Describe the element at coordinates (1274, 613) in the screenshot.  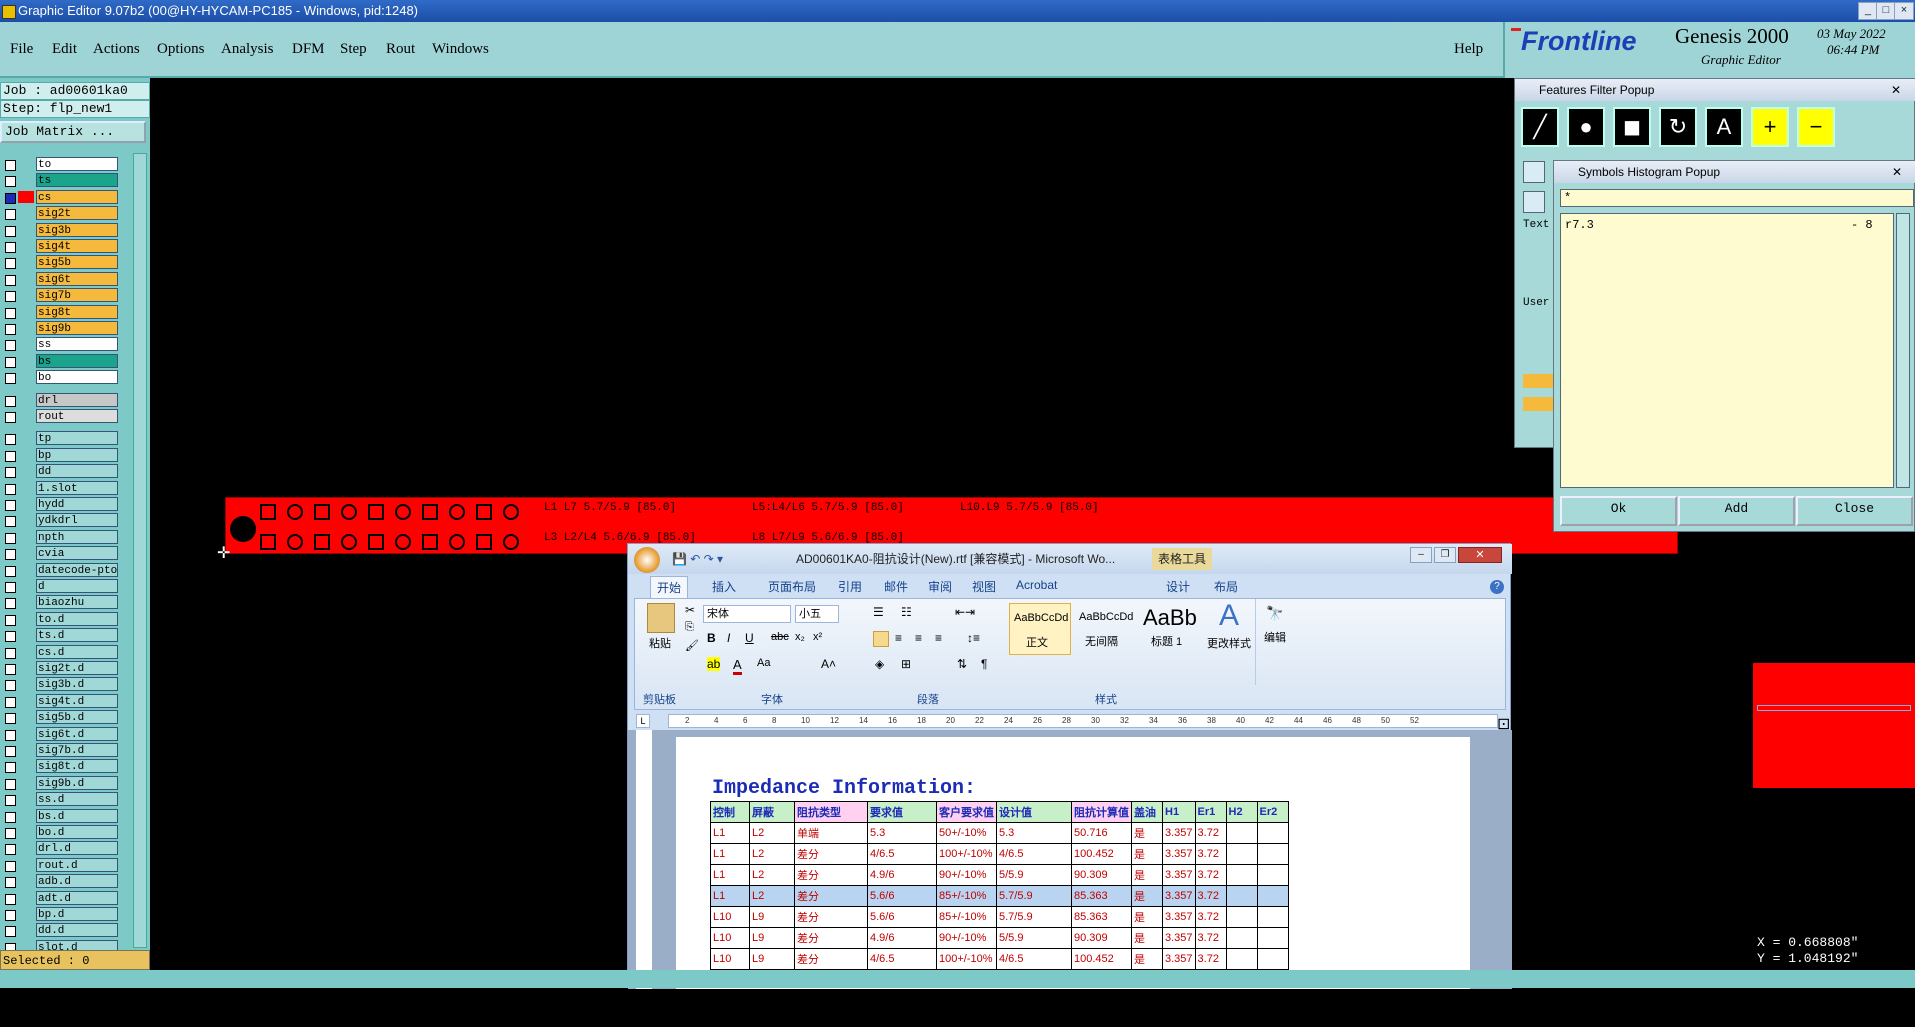
I see `find-icon: 🔭` at that location.